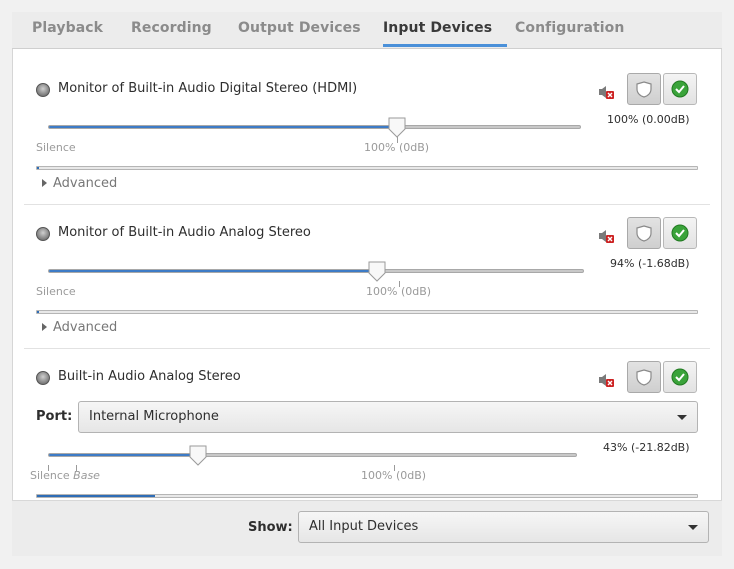 The image size is (734, 569). I want to click on mark-silence: Silence Base, so click(65, 475).